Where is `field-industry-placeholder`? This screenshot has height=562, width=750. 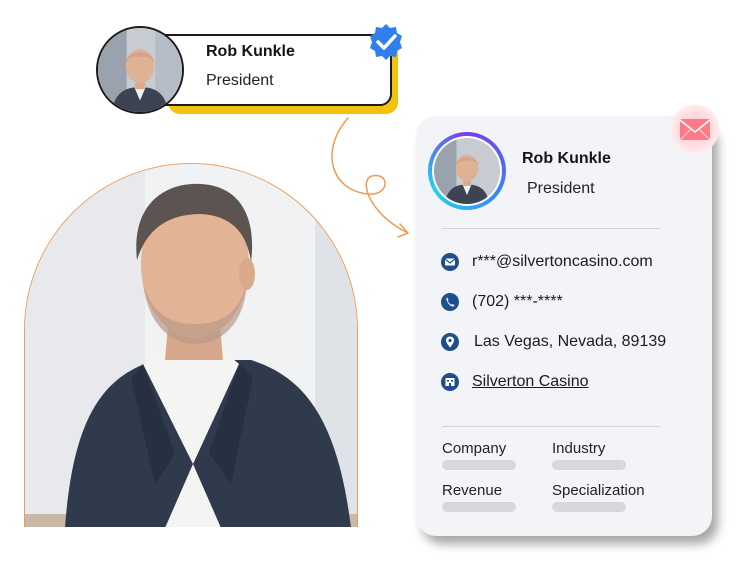
field-industry-placeholder is located at coordinates (589, 465).